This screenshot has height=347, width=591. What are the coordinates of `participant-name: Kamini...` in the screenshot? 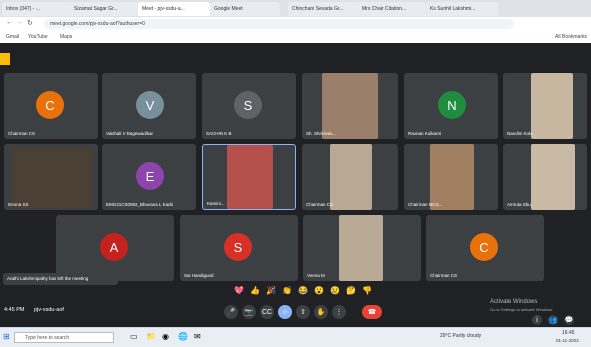 It's located at (216, 203).